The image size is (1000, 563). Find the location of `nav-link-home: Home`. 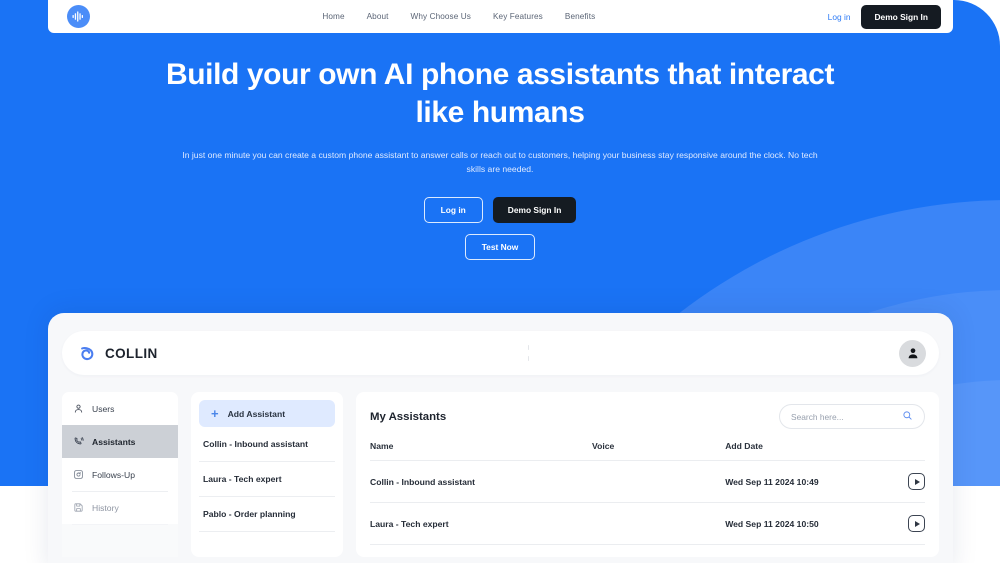

nav-link-home: Home is located at coordinates (333, 16).